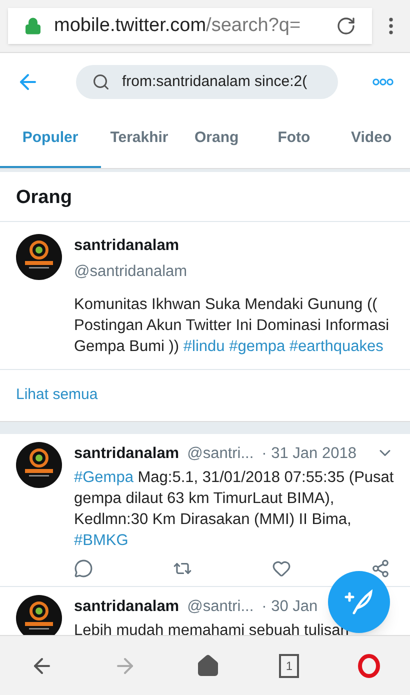 The width and height of the screenshot is (410, 695). I want to click on hashtag-link: #BMKG, so click(101, 540).